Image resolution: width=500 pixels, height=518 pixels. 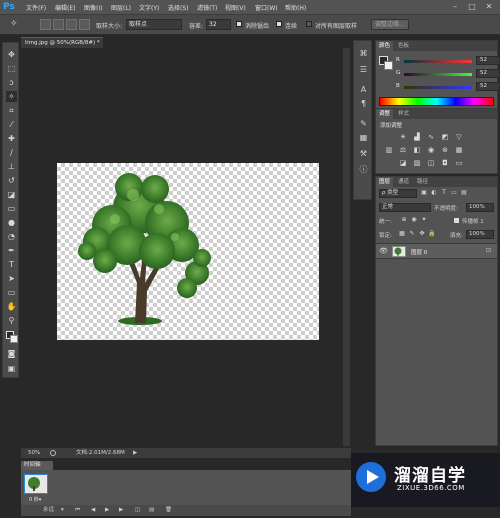 I want to click on layer-row: 👁 图层 0 ⊡, so click(x=436, y=251).